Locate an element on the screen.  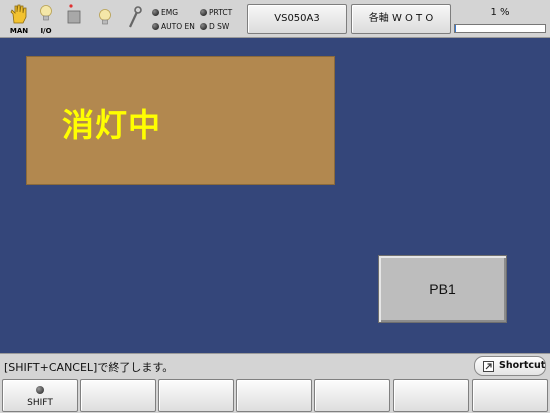
function-key-label: SHIFT is located at coordinates (40, 403).